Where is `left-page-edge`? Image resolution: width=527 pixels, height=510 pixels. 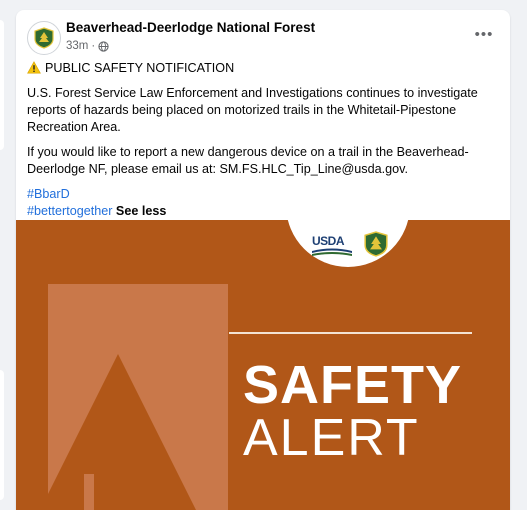
left-page-edge is located at coordinates (3, 250).